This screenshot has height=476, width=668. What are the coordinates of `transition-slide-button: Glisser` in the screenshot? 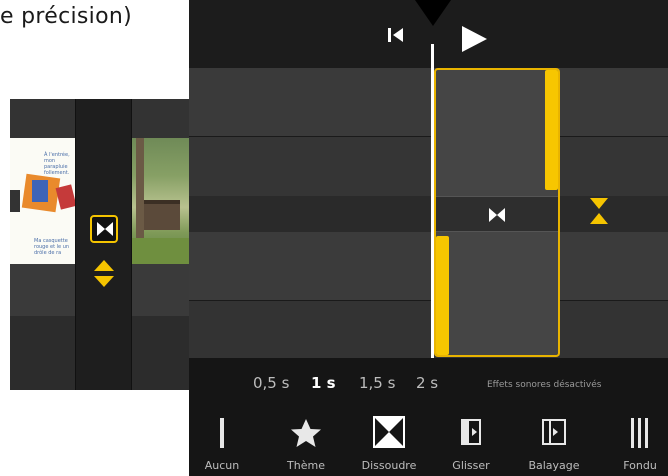 It's located at (471, 445).